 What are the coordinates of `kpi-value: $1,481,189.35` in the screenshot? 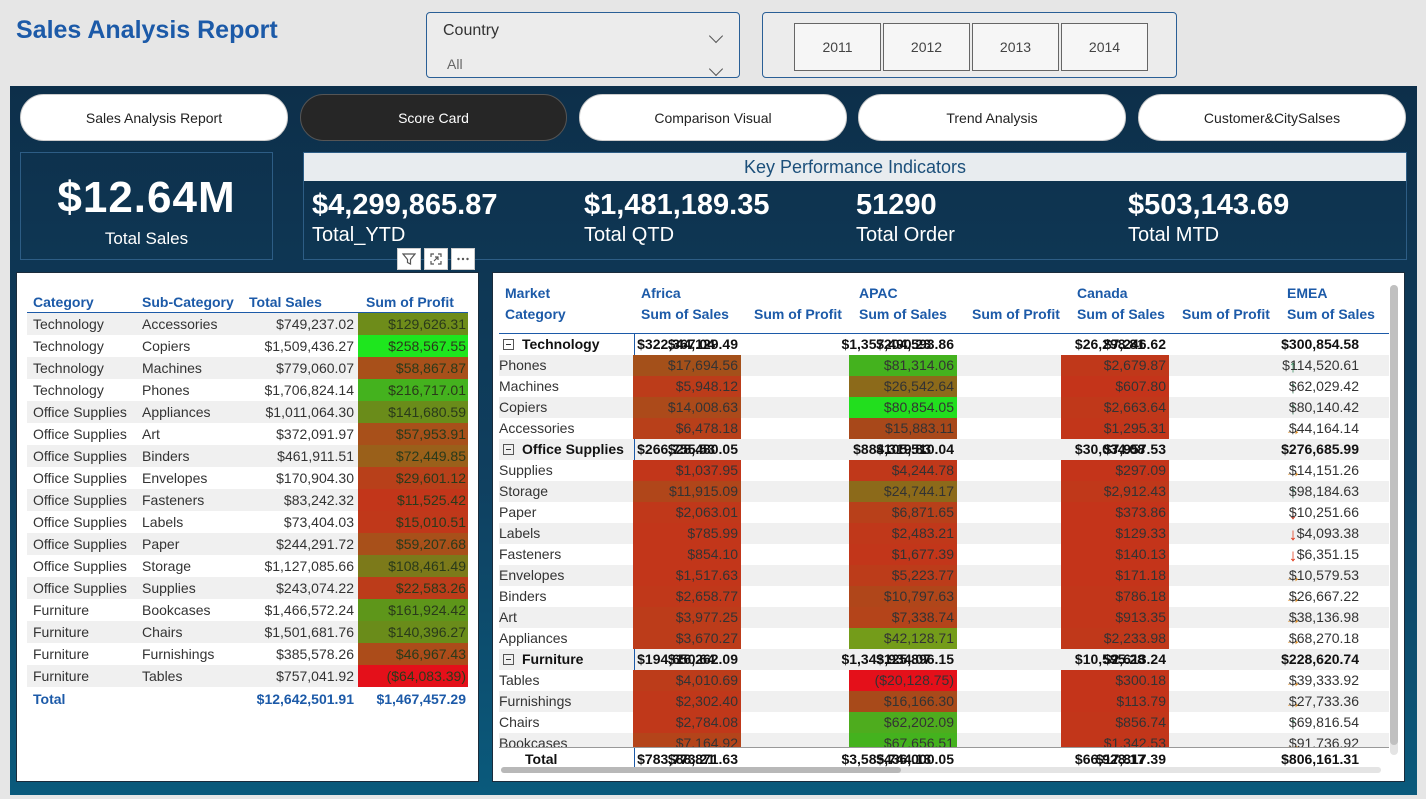 It's located at (677, 205).